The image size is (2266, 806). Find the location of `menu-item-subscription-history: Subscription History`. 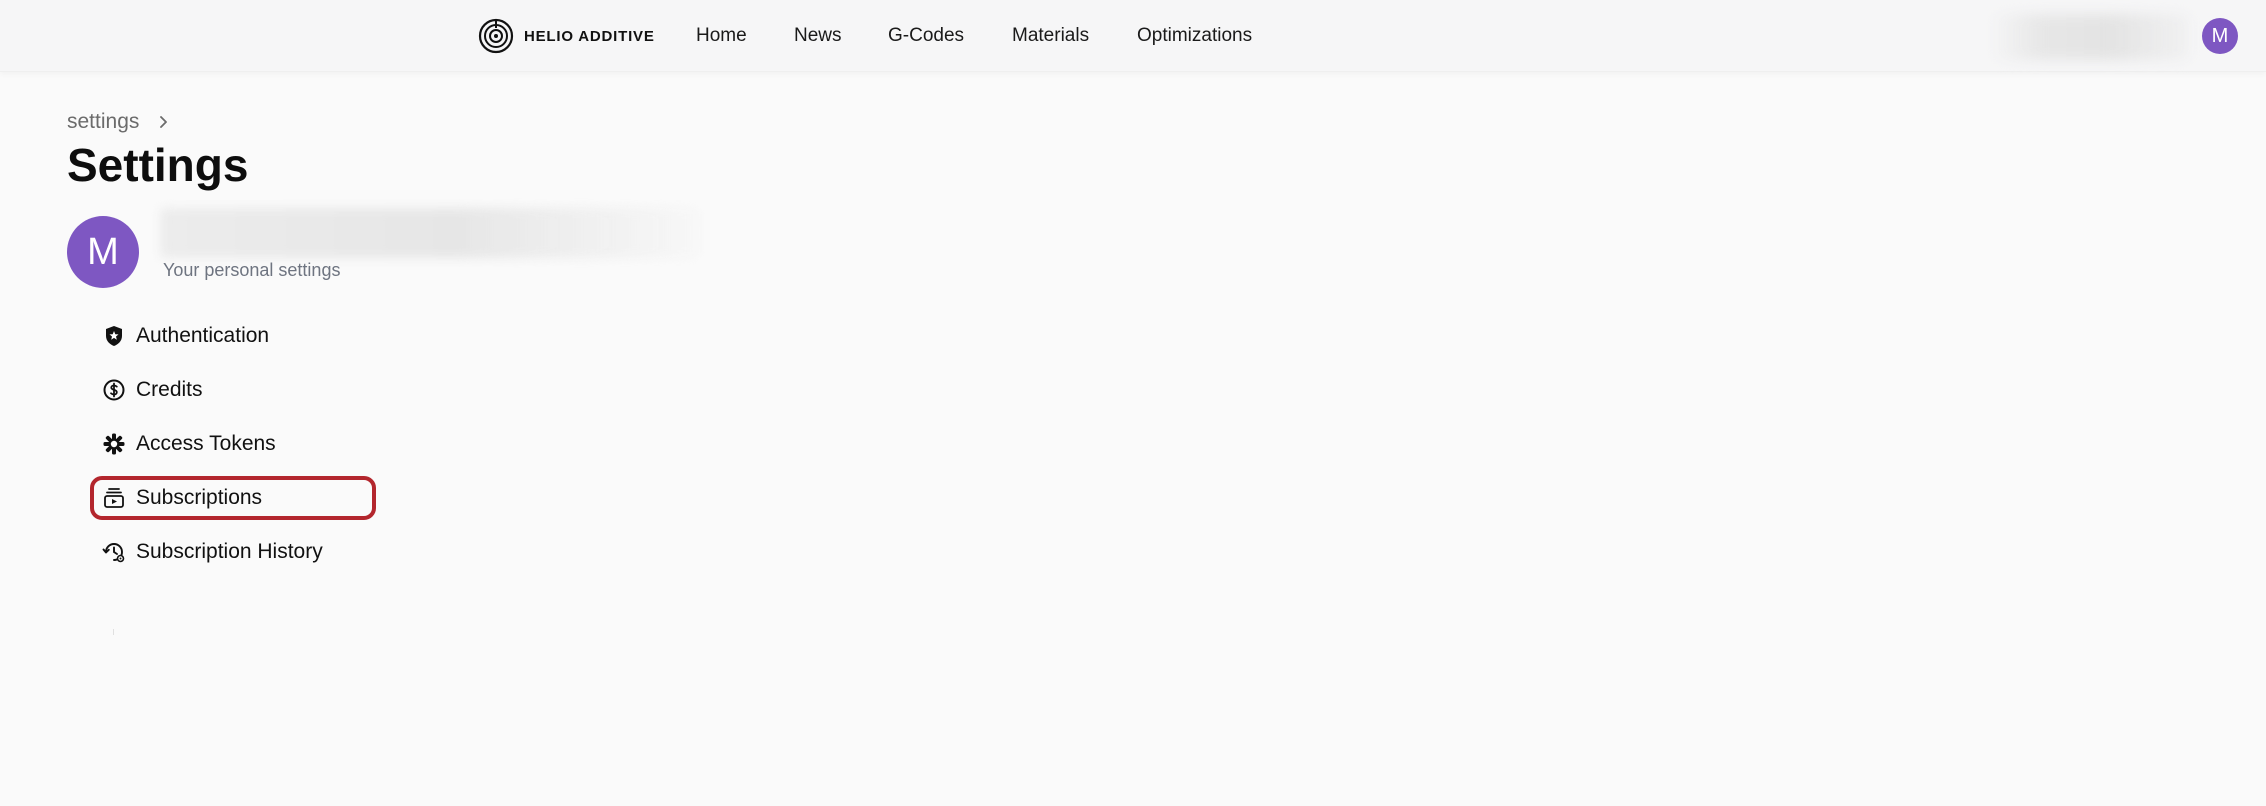

menu-item-subscription-history: Subscription History is located at coordinates (233, 552).